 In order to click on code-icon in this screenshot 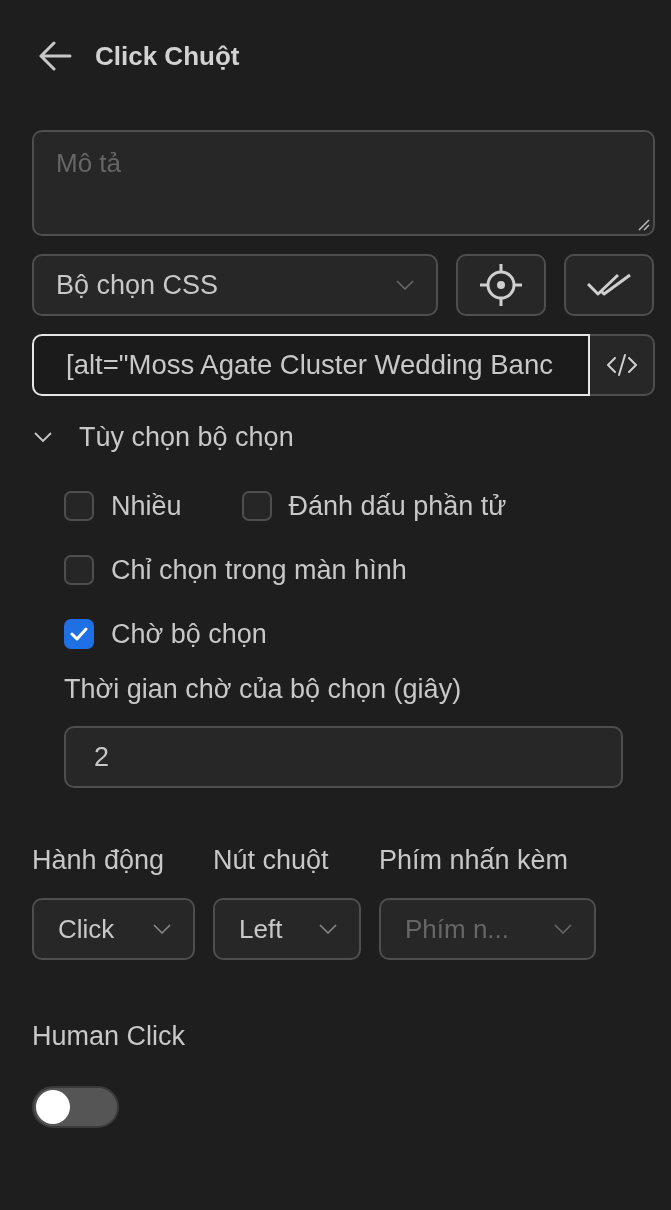, I will do `click(621, 365)`.